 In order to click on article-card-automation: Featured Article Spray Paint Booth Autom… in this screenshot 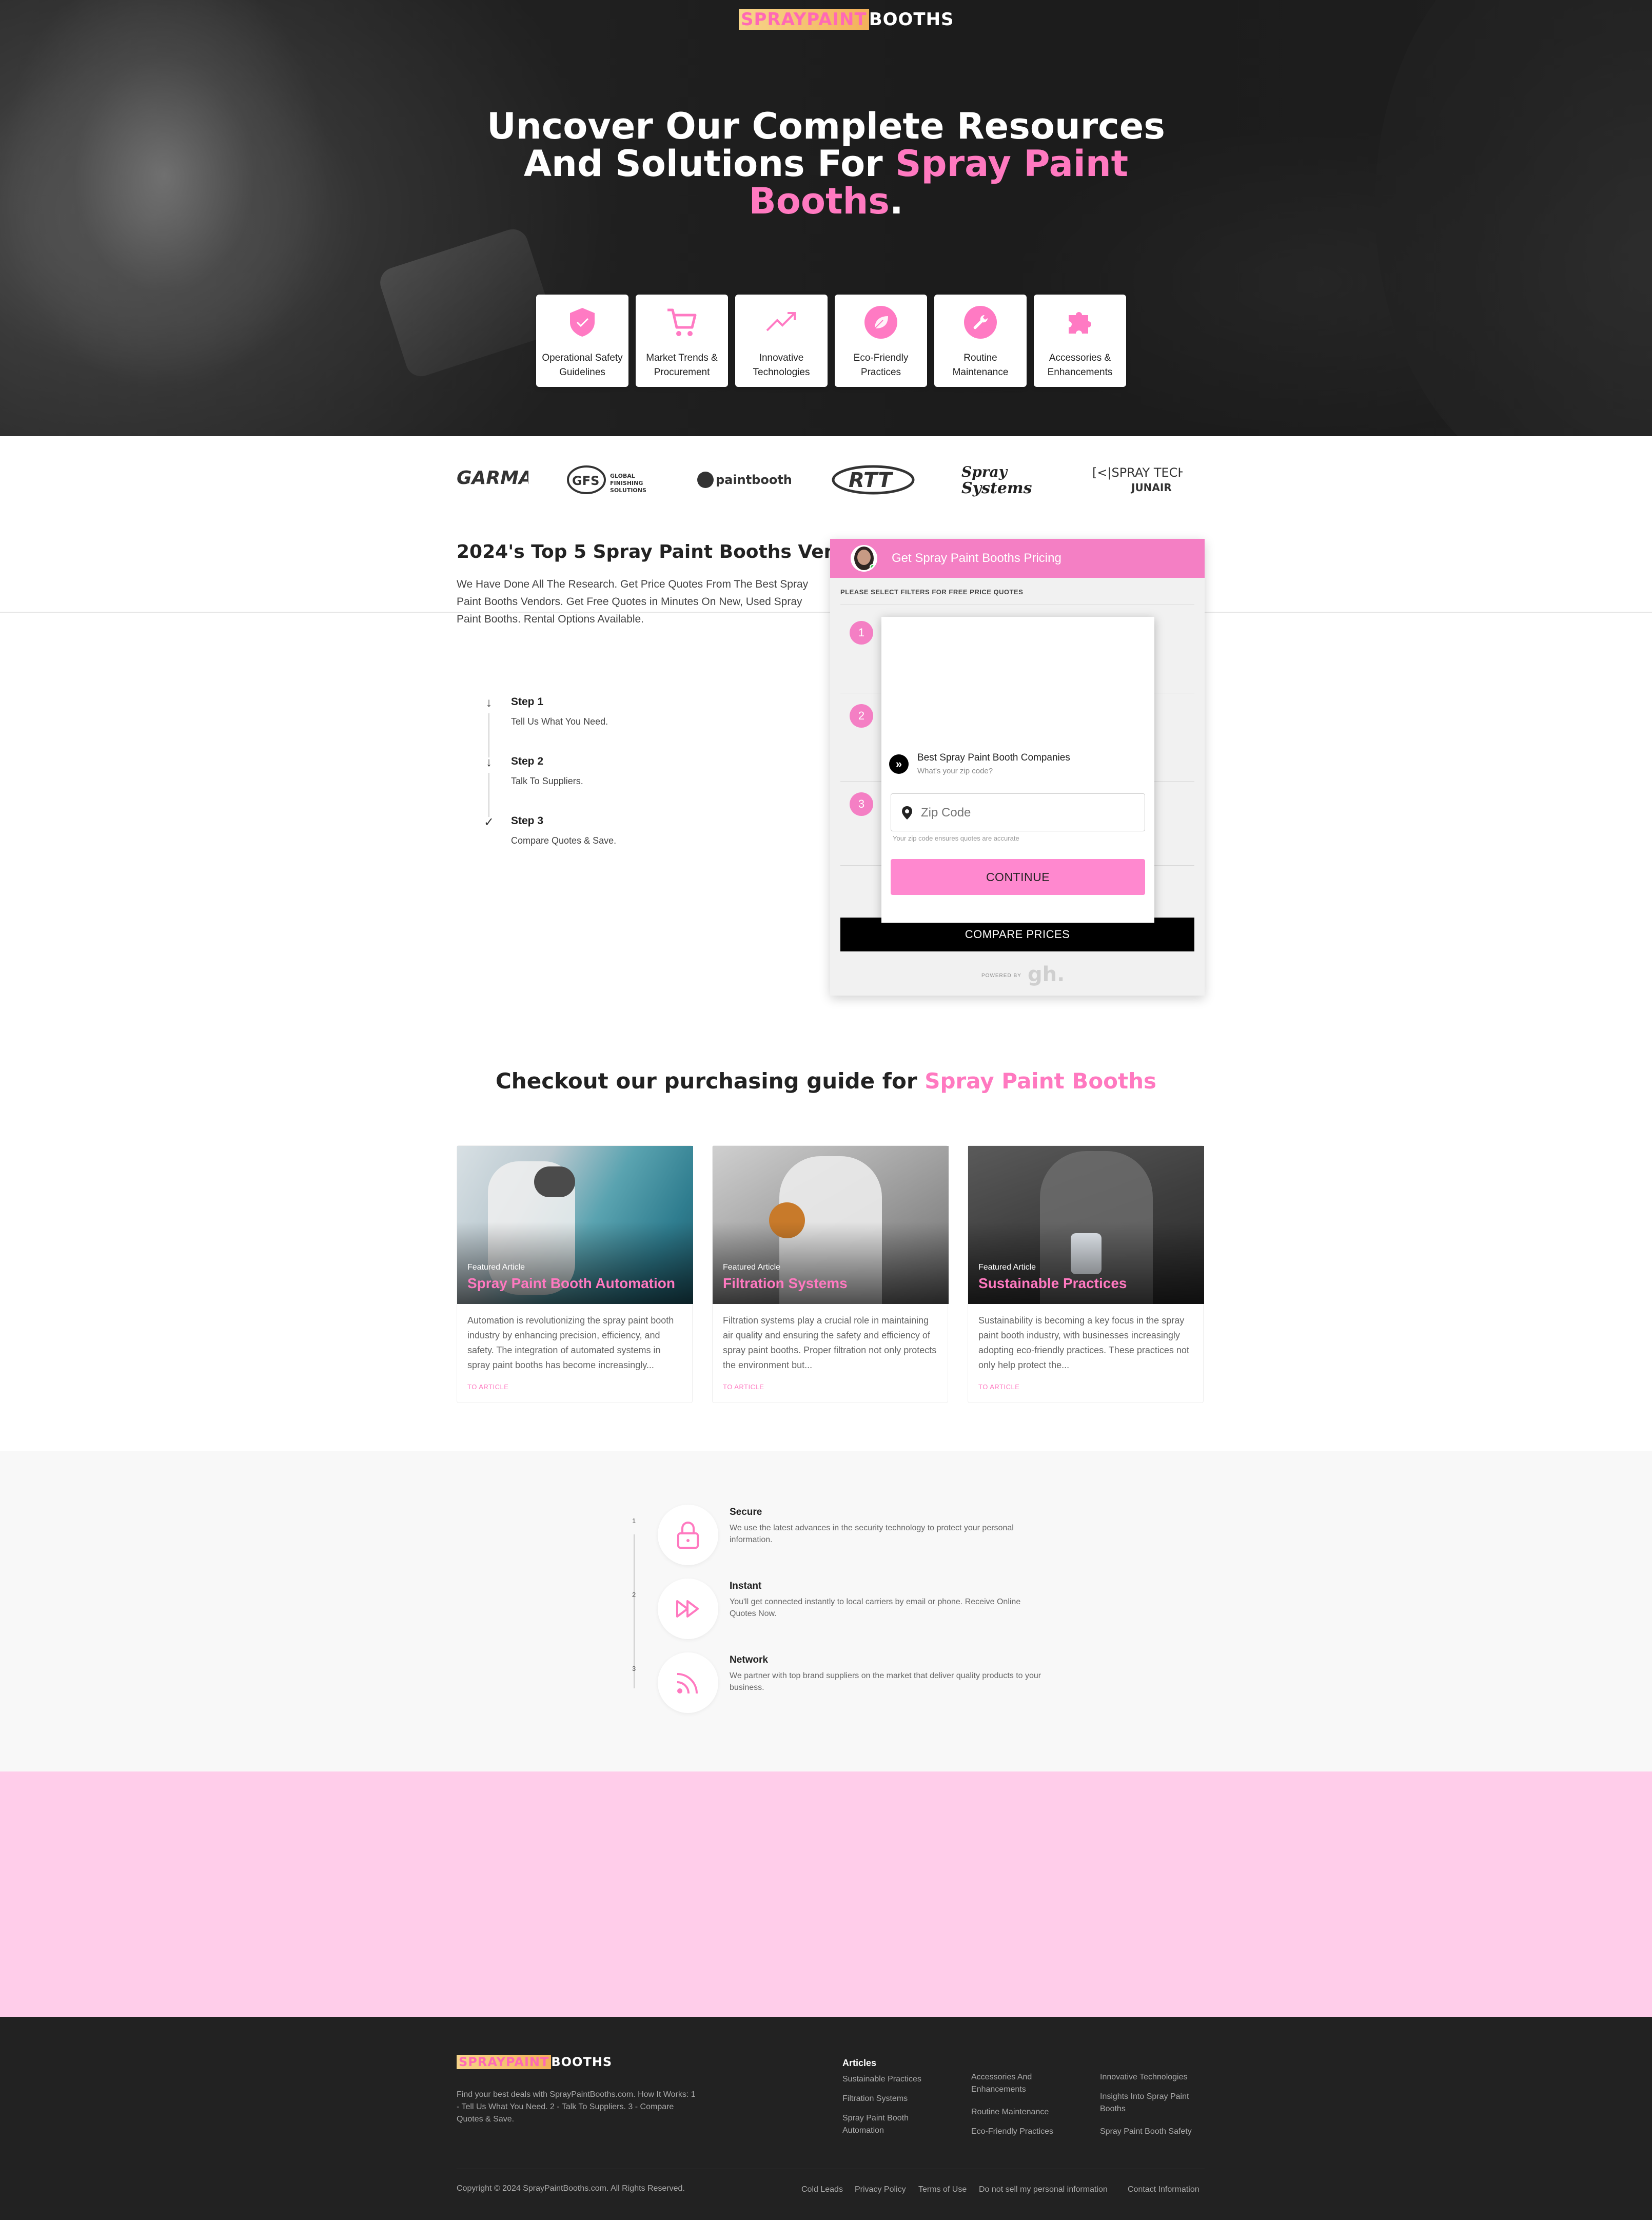, I will do `click(575, 1274)`.